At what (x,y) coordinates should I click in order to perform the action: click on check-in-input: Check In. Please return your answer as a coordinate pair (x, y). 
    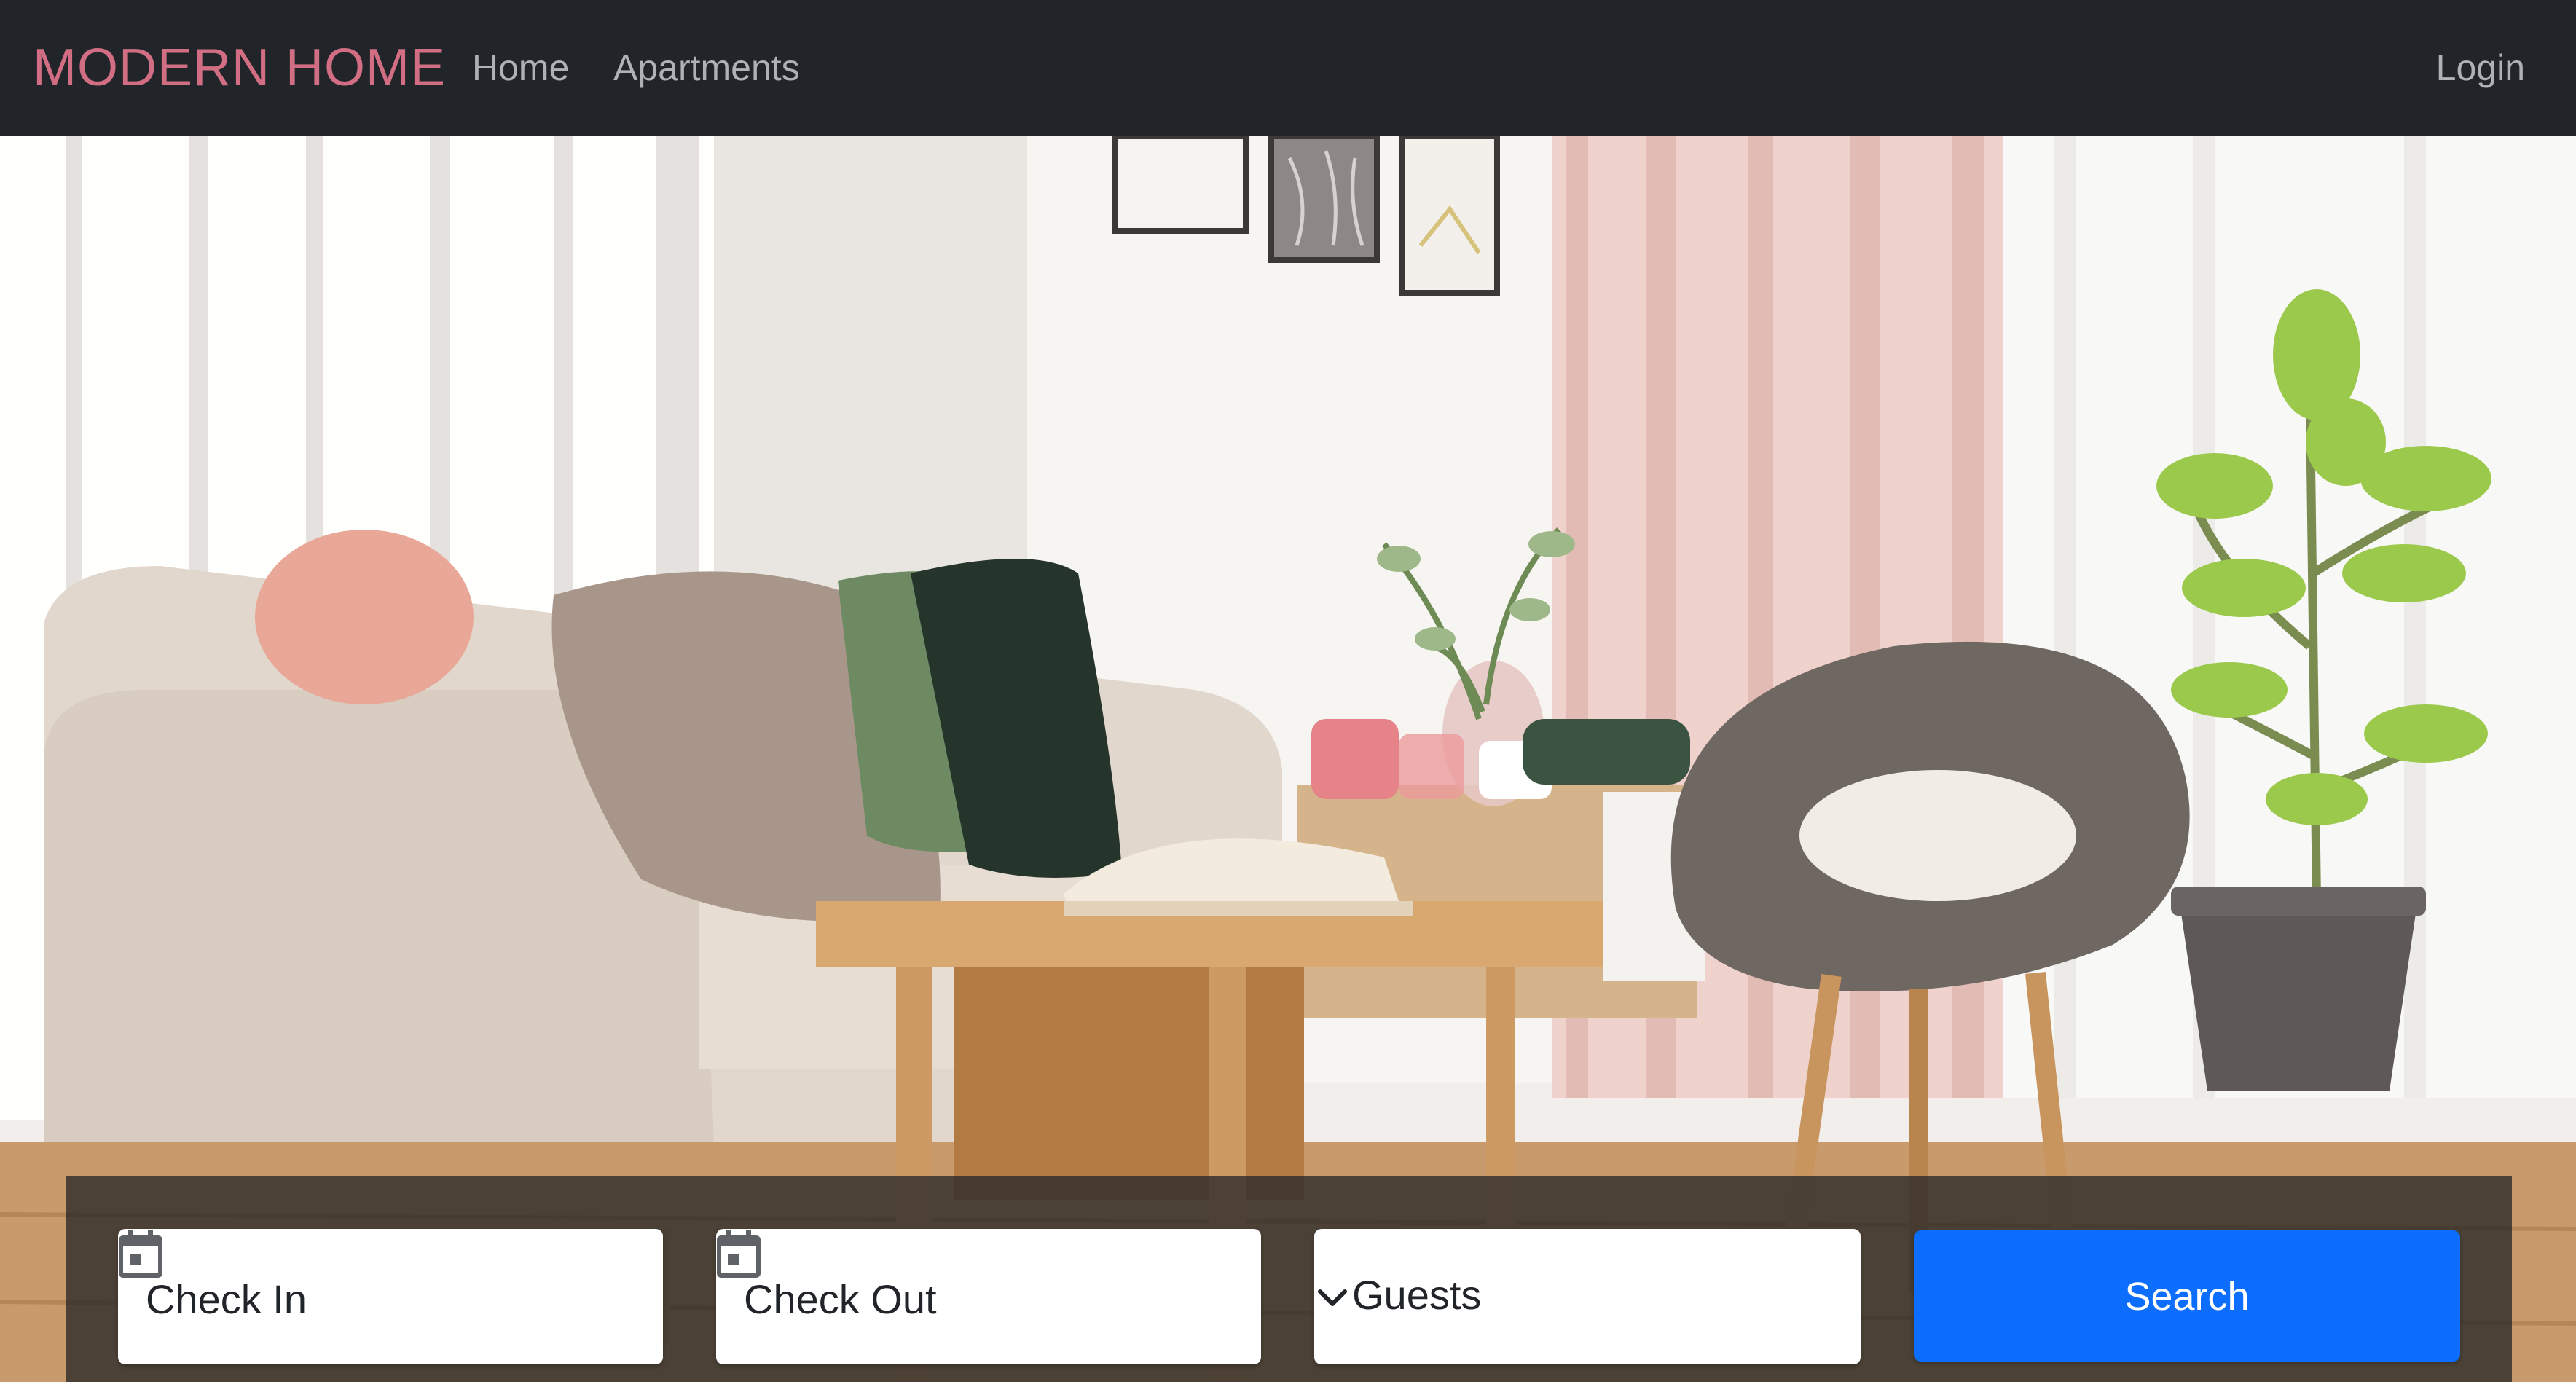
    Looking at the image, I should click on (390, 1296).